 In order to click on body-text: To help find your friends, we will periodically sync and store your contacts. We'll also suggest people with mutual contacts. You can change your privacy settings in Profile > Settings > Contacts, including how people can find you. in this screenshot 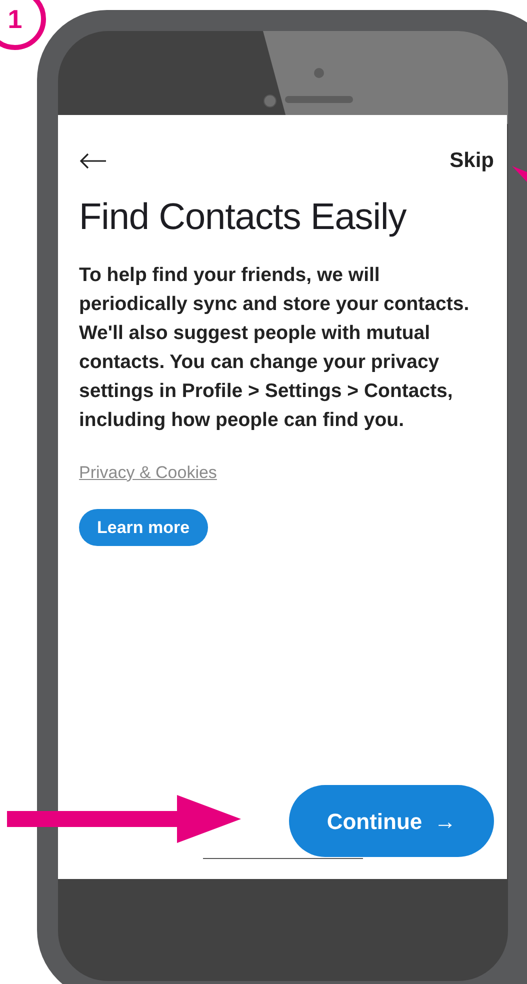, I will do `click(274, 347)`.